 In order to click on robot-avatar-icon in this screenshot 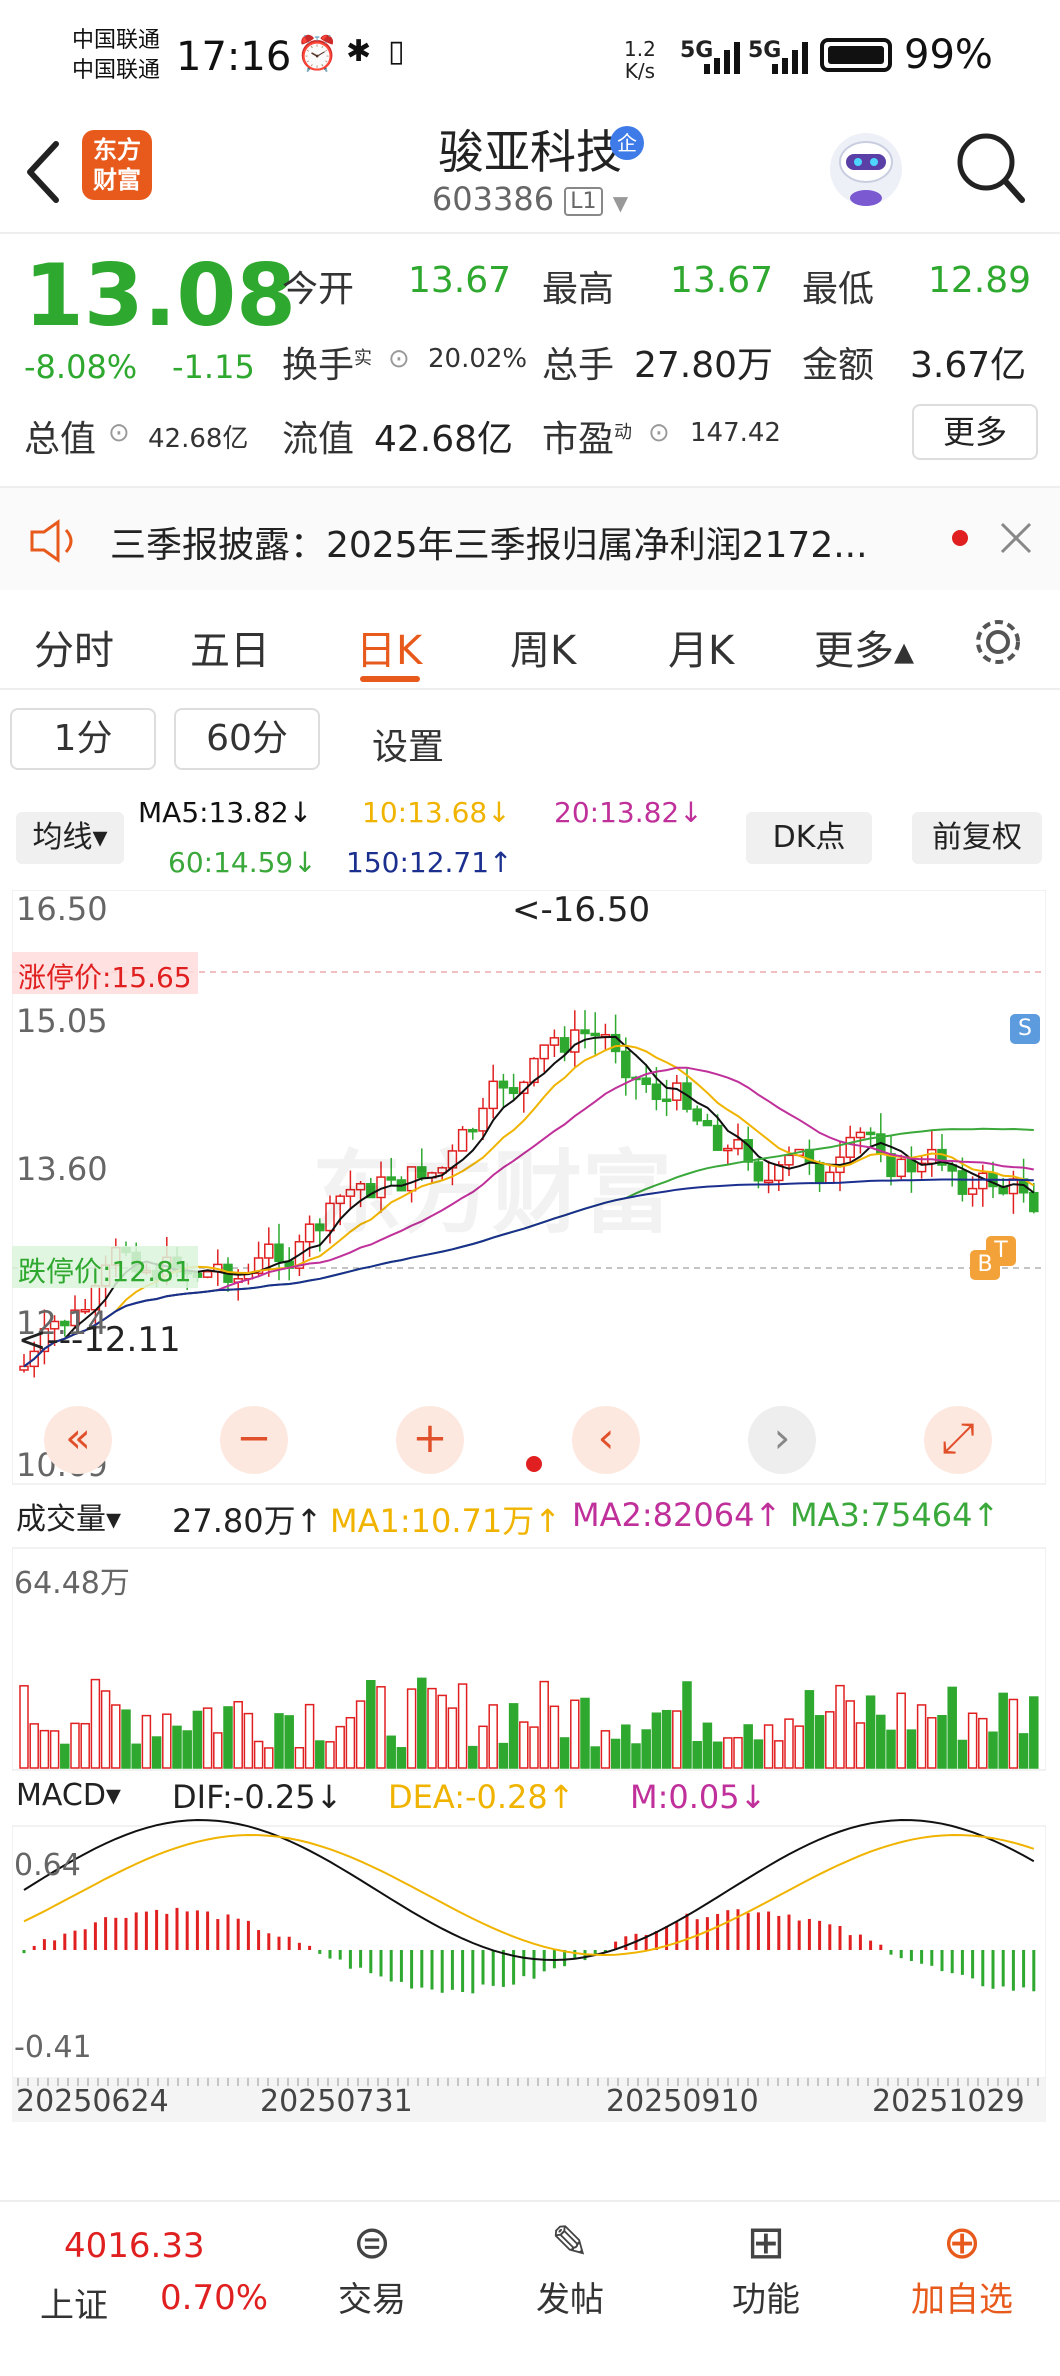, I will do `click(866, 169)`.